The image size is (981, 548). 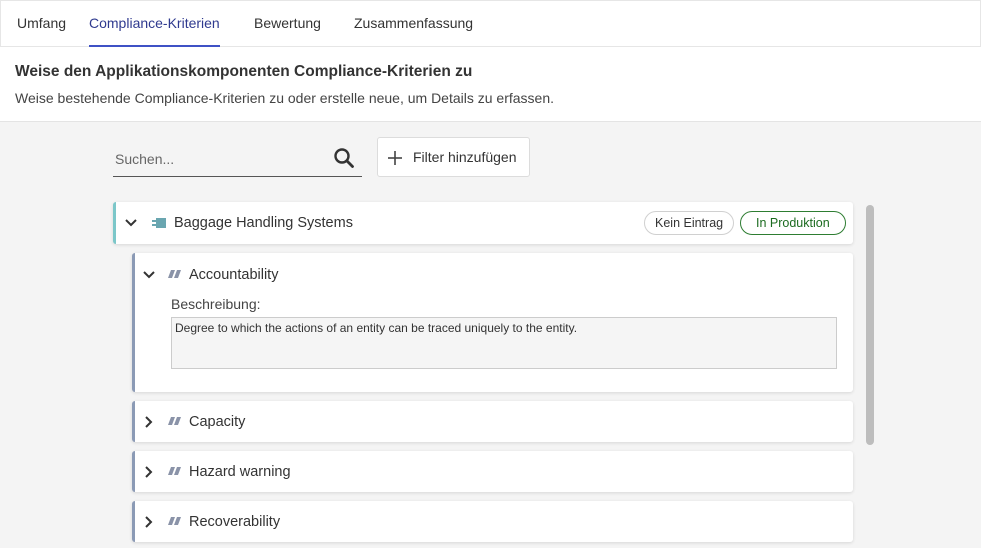 I want to click on status-badge-kein-eintrag: Kein Eintrag, so click(x=689, y=223).